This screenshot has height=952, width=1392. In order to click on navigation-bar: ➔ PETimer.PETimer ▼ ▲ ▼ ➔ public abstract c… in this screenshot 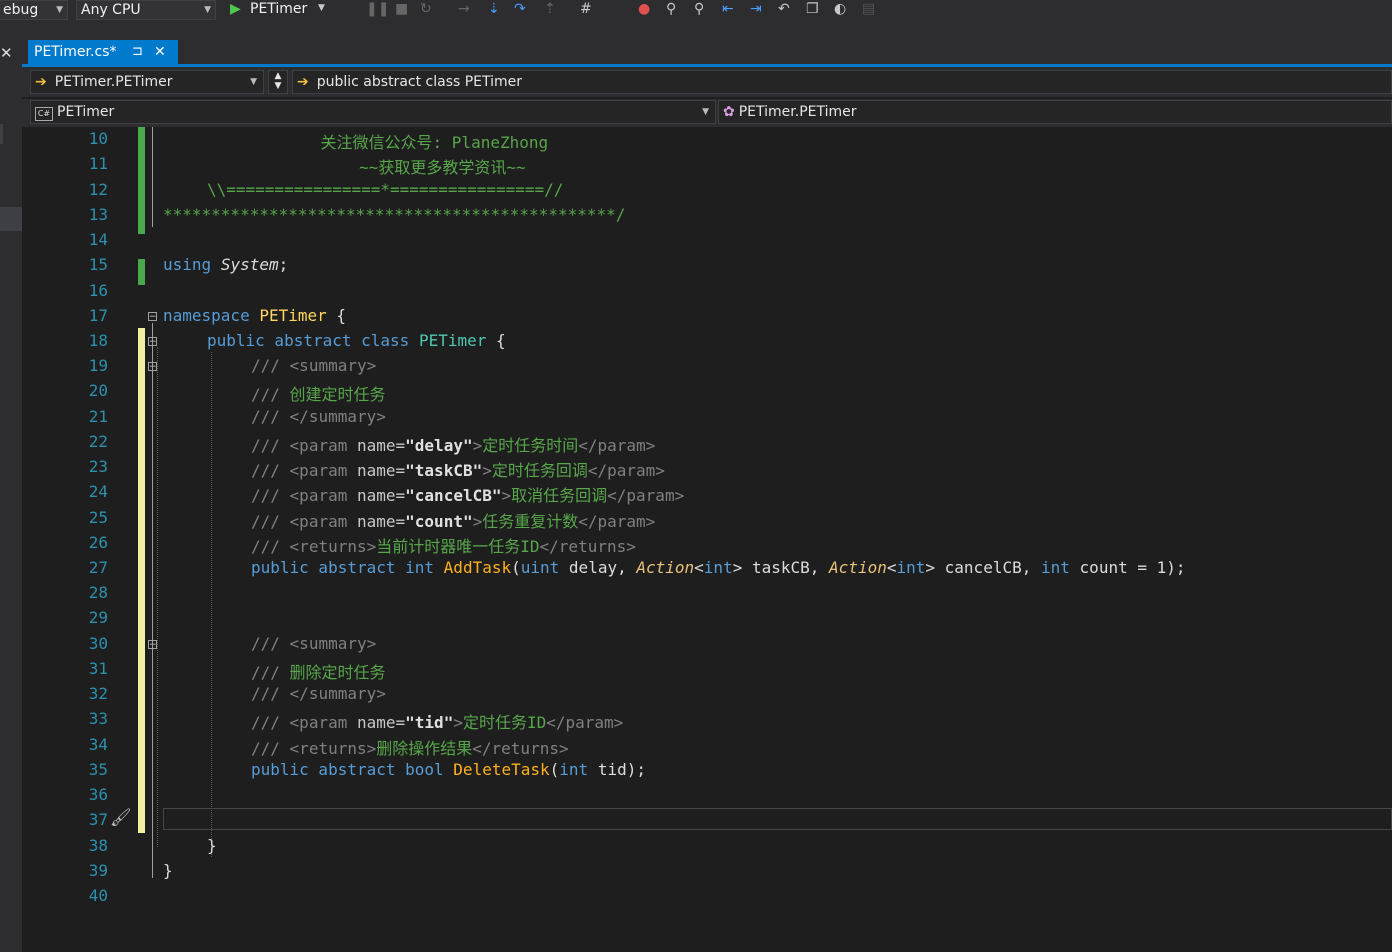, I will do `click(707, 82)`.